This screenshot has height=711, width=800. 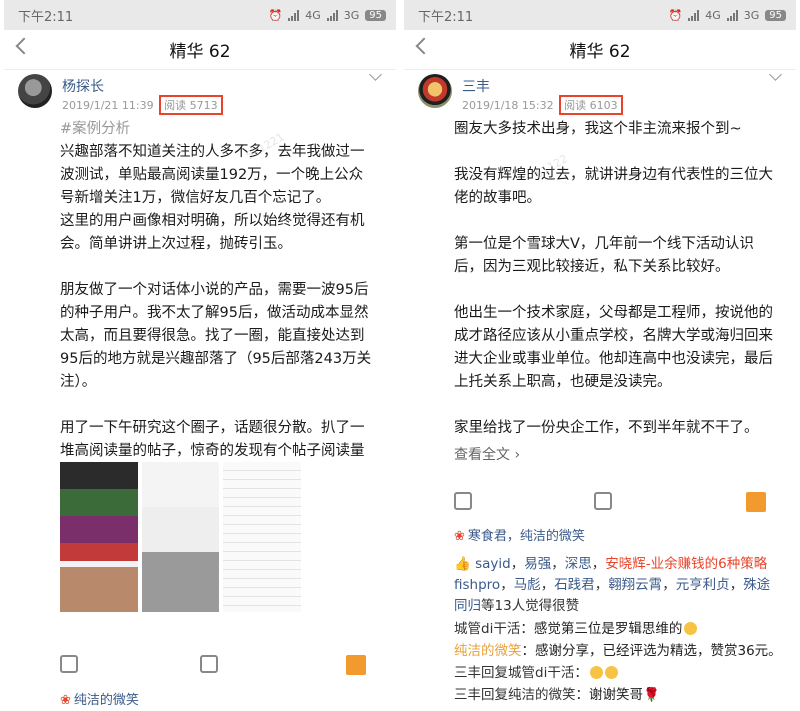 I want to click on top-likers-row: ❀ 寒食君，纯洁的微笑, so click(x=504, y=536).